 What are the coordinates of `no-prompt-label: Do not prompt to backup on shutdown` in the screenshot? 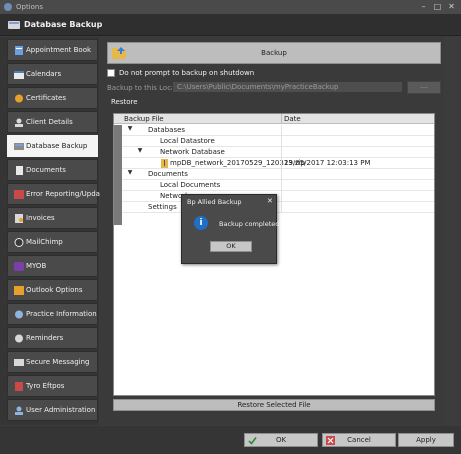 It's located at (187, 73).